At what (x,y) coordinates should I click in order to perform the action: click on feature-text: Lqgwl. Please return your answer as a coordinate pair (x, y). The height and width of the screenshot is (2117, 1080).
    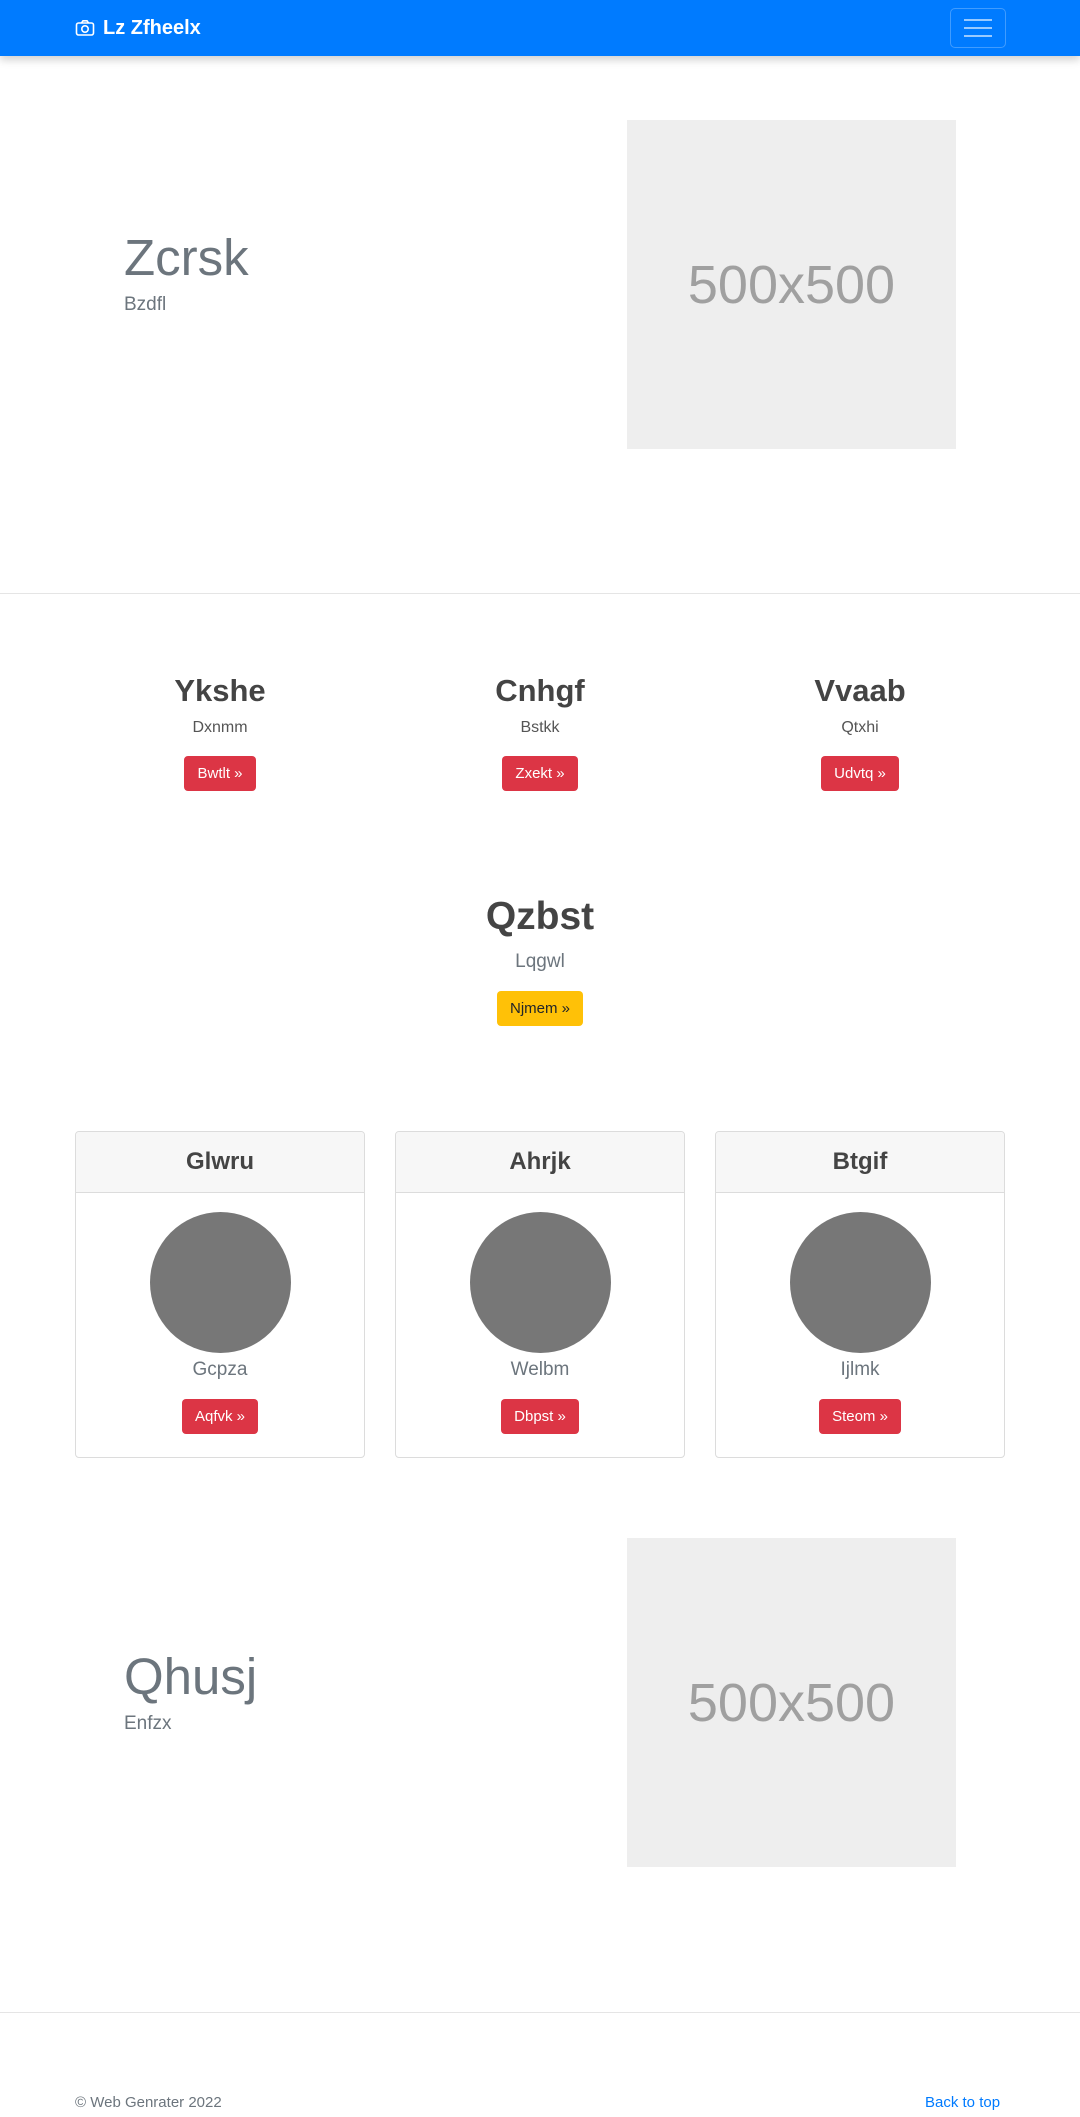
    Looking at the image, I should click on (540, 961).